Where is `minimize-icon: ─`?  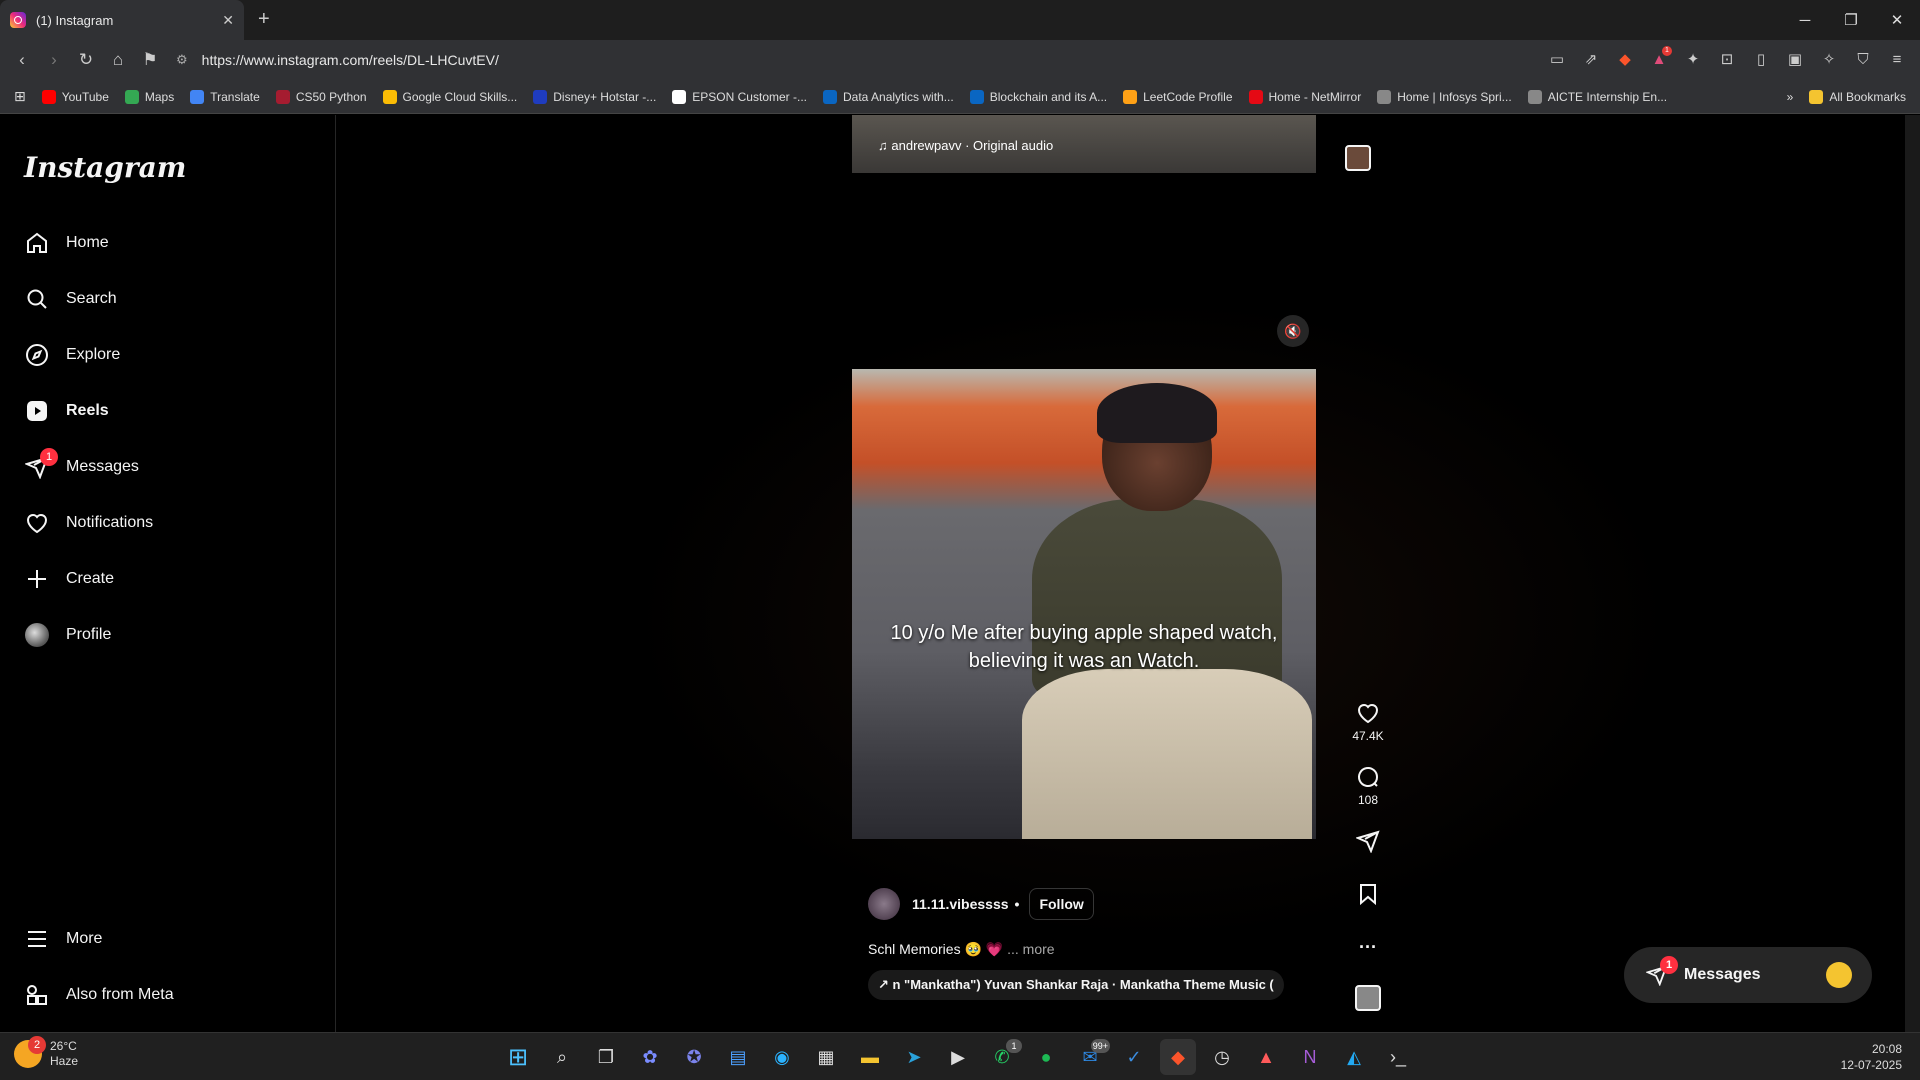
minimize-icon: ─ is located at coordinates (1805, 20).